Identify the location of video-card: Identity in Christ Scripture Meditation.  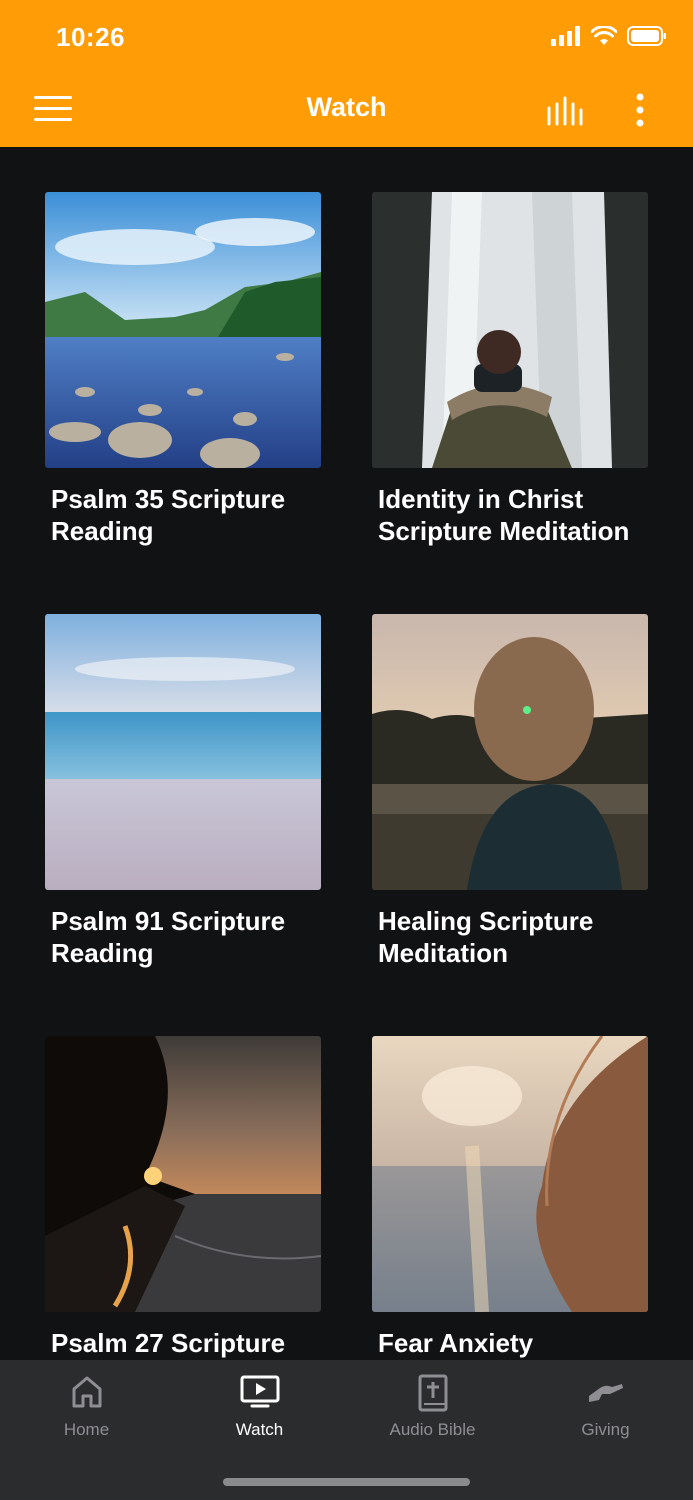
(510, 369).